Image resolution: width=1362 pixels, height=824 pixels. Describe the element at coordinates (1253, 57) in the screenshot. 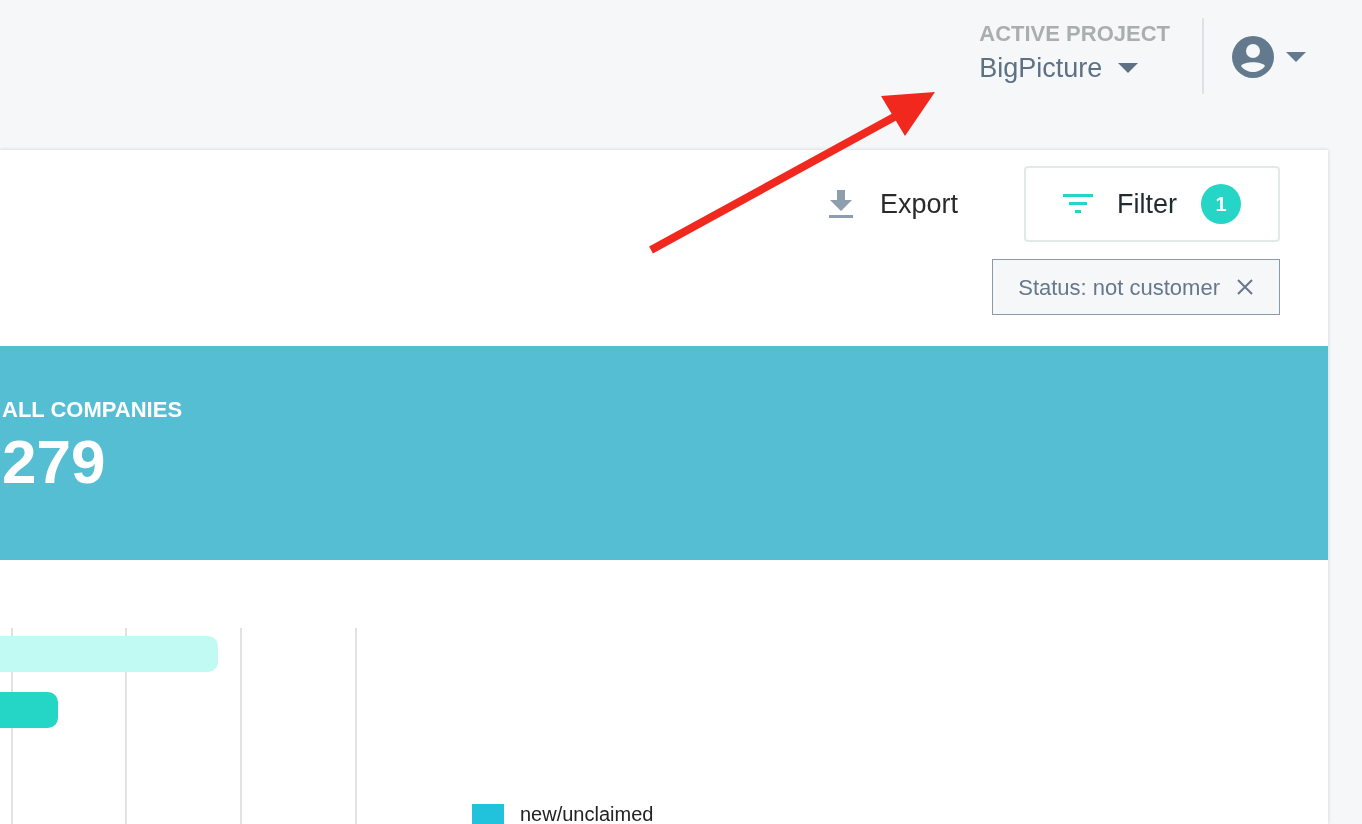

I see `user-avatar-icon` at that location.